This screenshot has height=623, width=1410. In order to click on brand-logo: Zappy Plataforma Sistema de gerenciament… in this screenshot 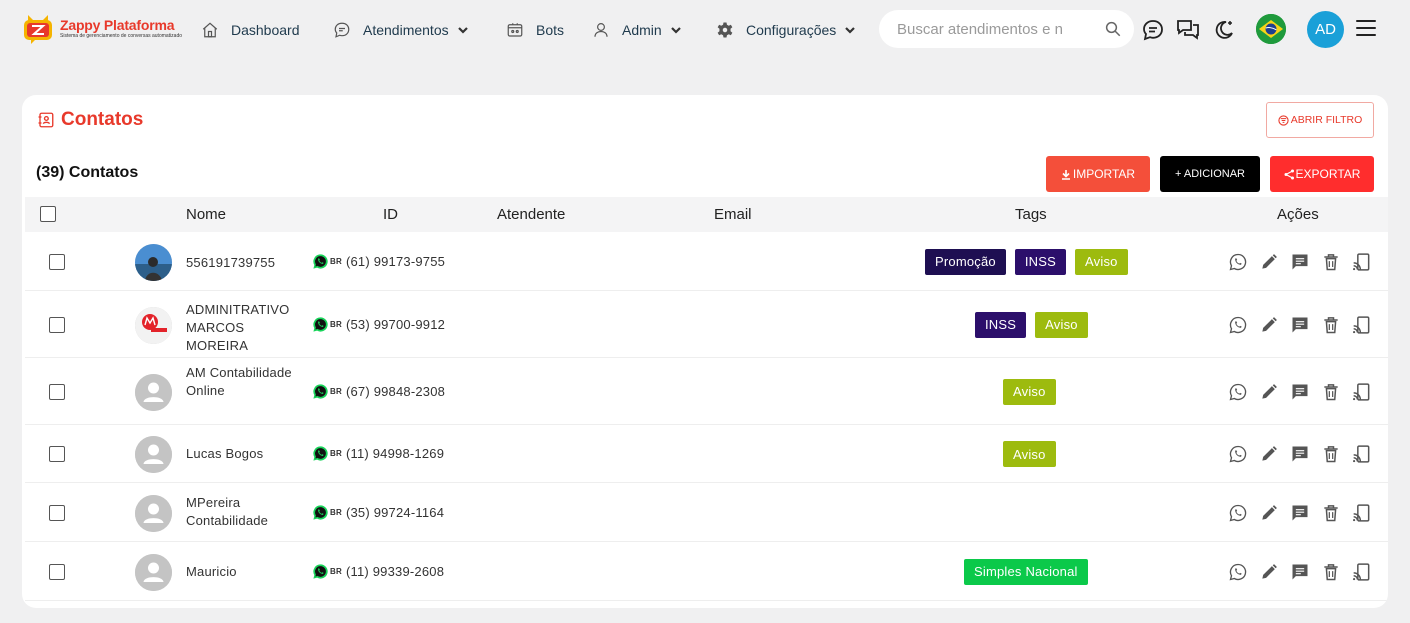, I will do `click(102, 28)`.